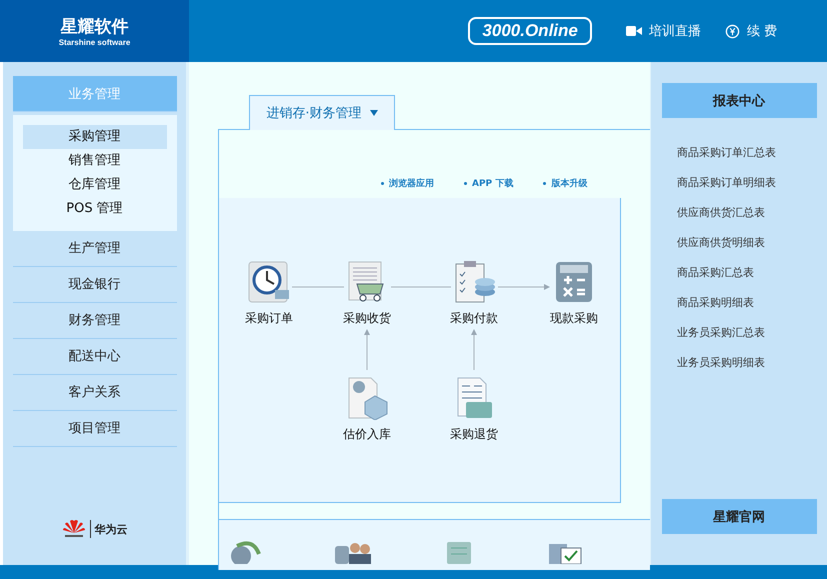 The width and height of the screenshot is (827, 579). What do you see at coordinates (94, 393) in the screenshot?
I see `sidebar-item: 客户关系` at bounding box center [94, 393].